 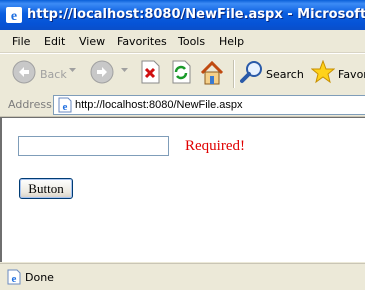 What do you see at coordinates (124, 71) in the screenshot?
I see `forward-dropdown-icon` at bounding box center [124, 71].